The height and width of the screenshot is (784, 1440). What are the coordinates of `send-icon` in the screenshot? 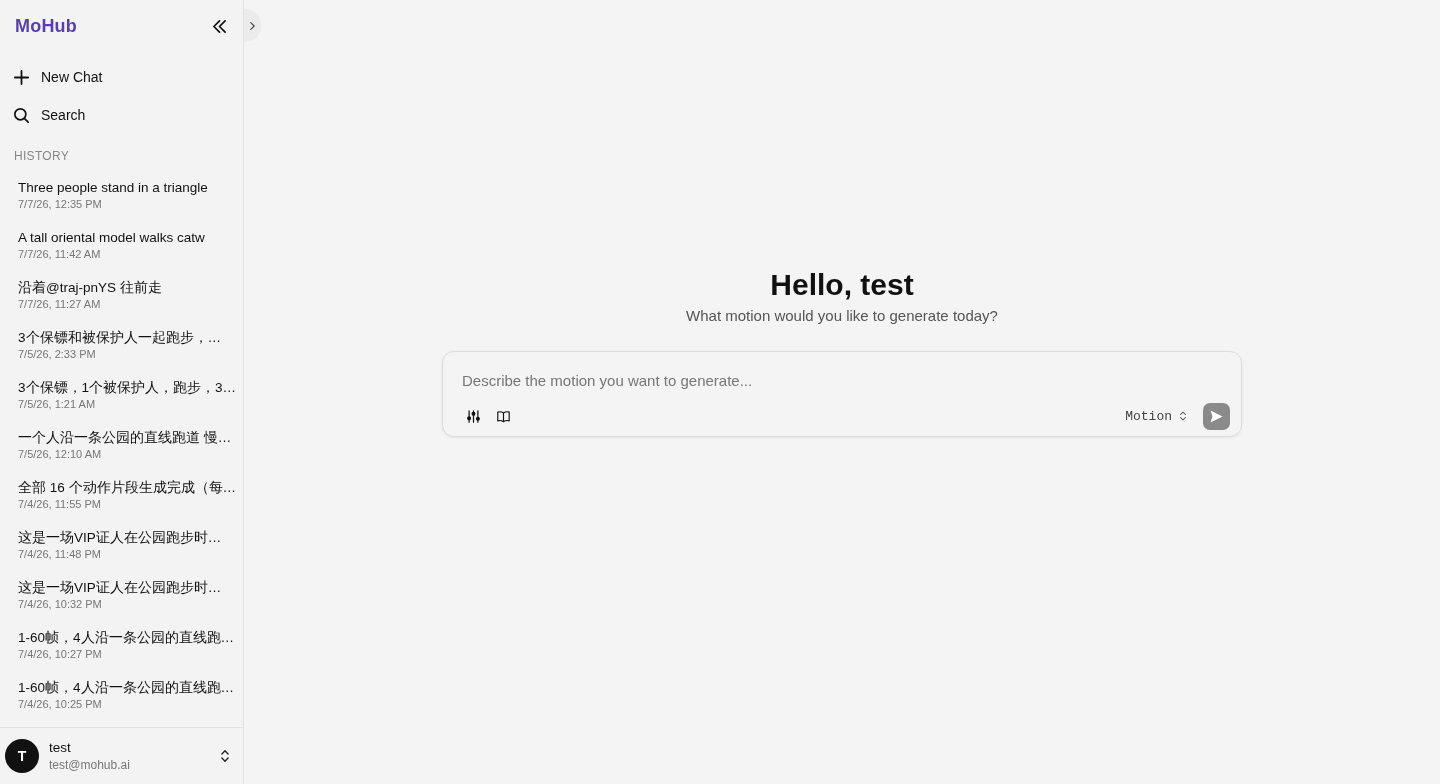 It's located at (1216, 416).